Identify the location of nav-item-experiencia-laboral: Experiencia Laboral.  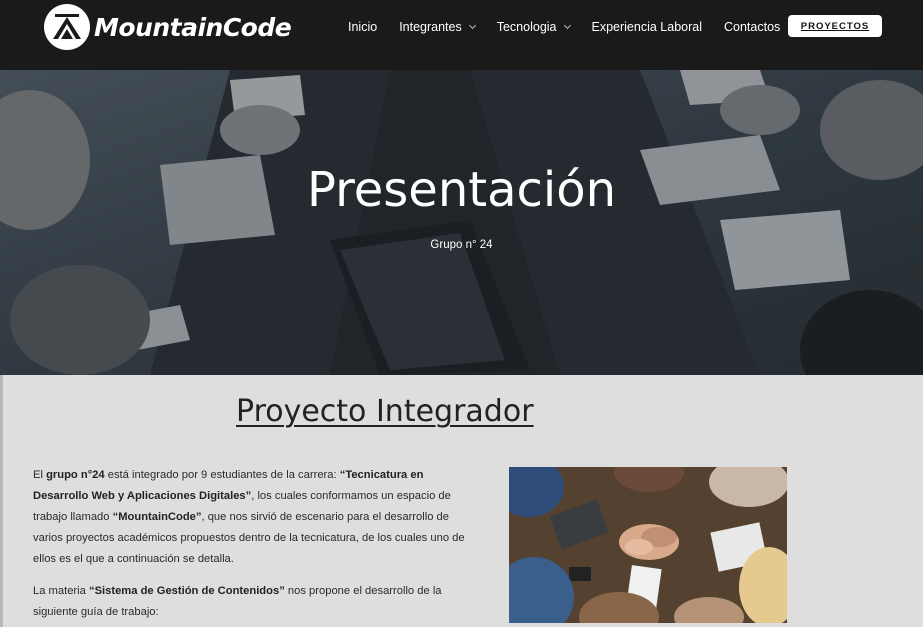
(647, 27).